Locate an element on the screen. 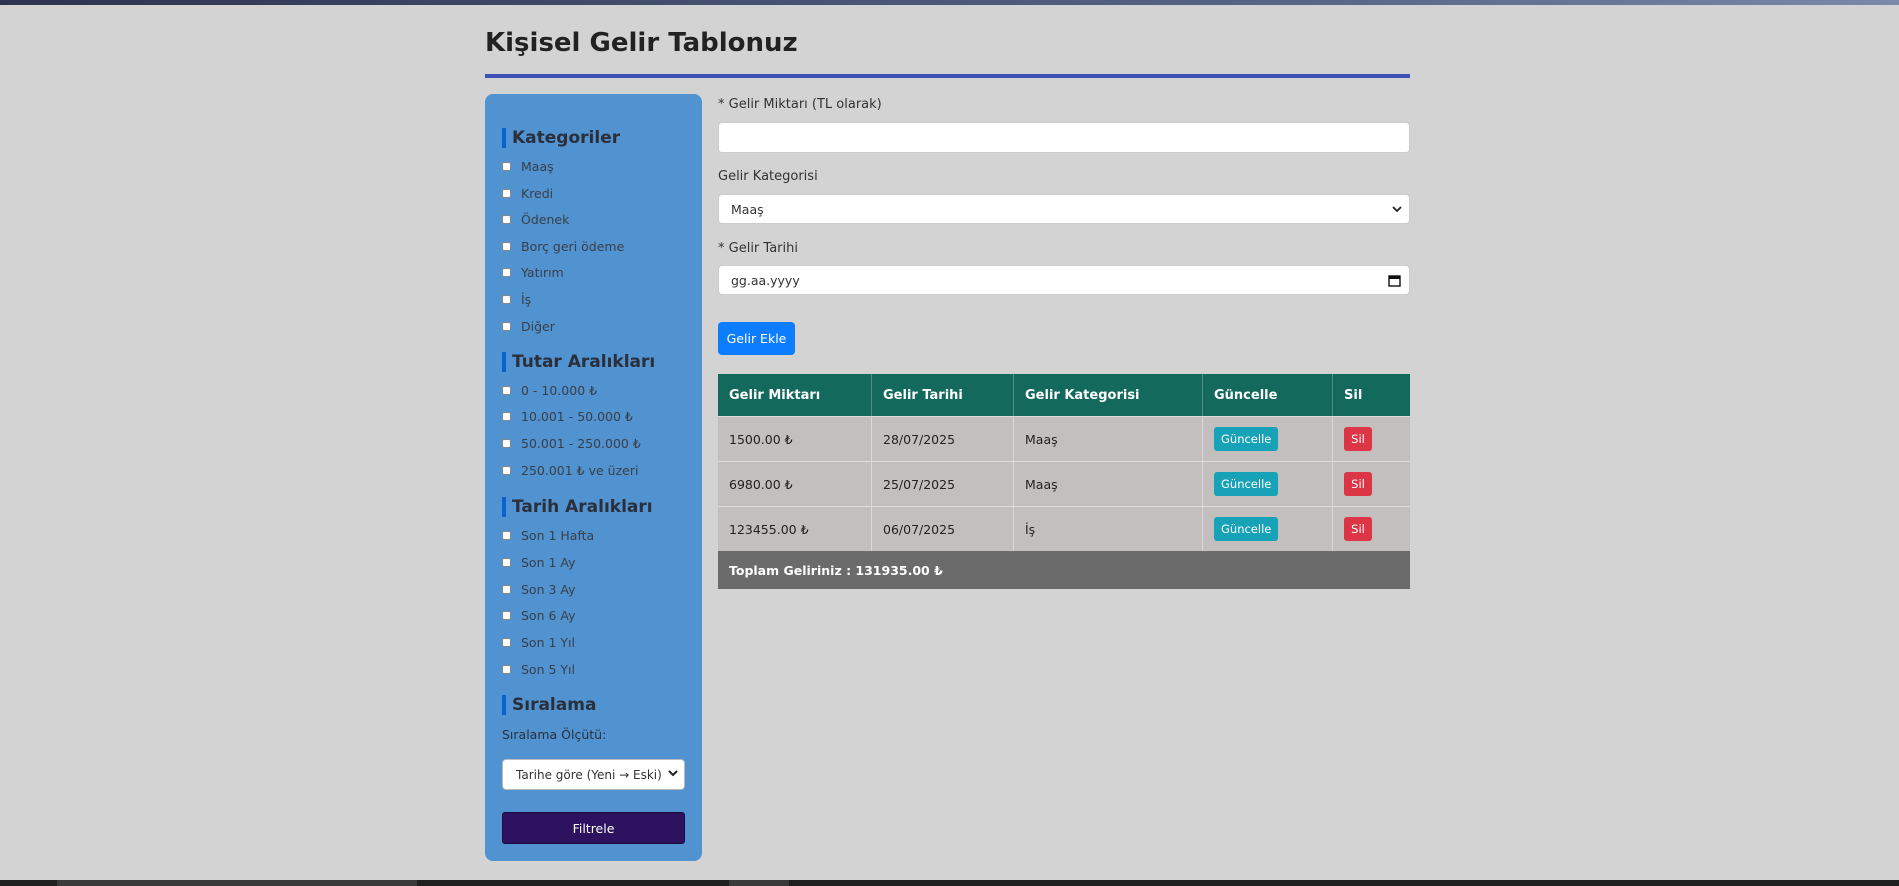  category-checkbox-yatirim: Yatırım is located at coordinates (533, 272).